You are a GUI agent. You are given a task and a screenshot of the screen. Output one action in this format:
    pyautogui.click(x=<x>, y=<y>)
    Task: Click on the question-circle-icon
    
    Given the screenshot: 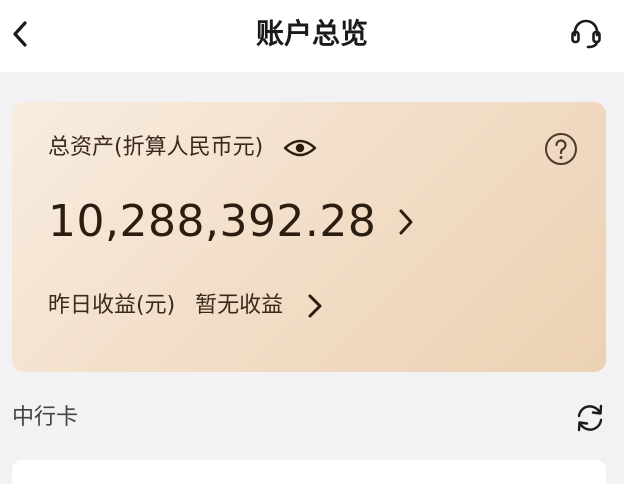 What is the action you would take?
    pyautogui.click(x=561, y=149)
    